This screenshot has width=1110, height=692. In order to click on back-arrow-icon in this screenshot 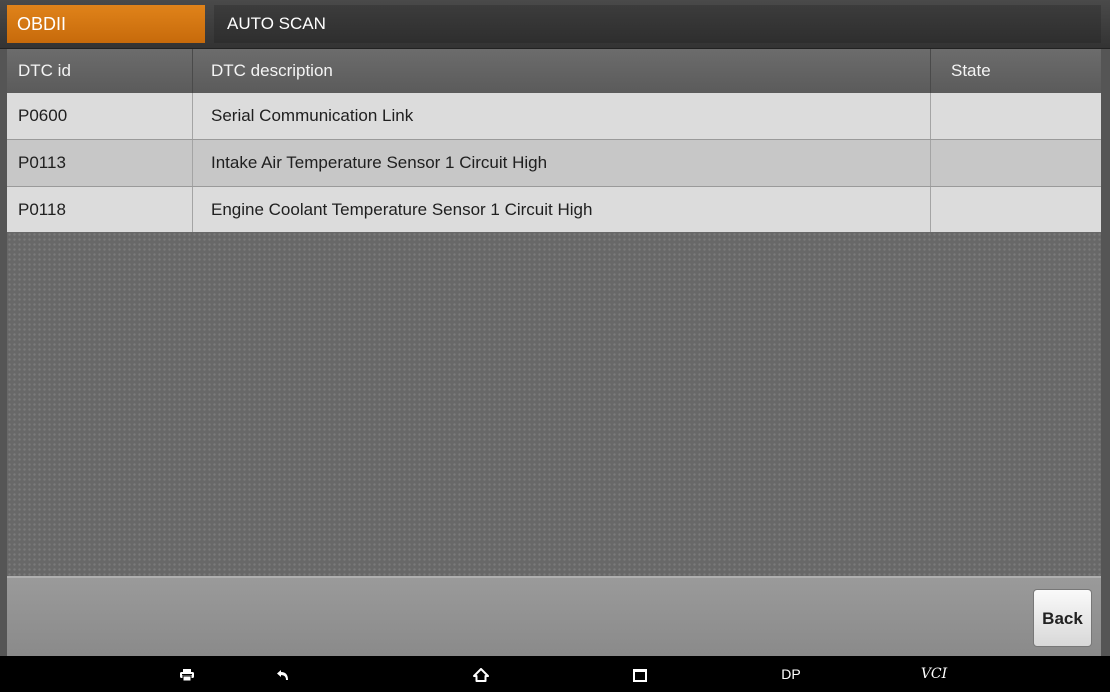, I will do `click(283, 674)`.